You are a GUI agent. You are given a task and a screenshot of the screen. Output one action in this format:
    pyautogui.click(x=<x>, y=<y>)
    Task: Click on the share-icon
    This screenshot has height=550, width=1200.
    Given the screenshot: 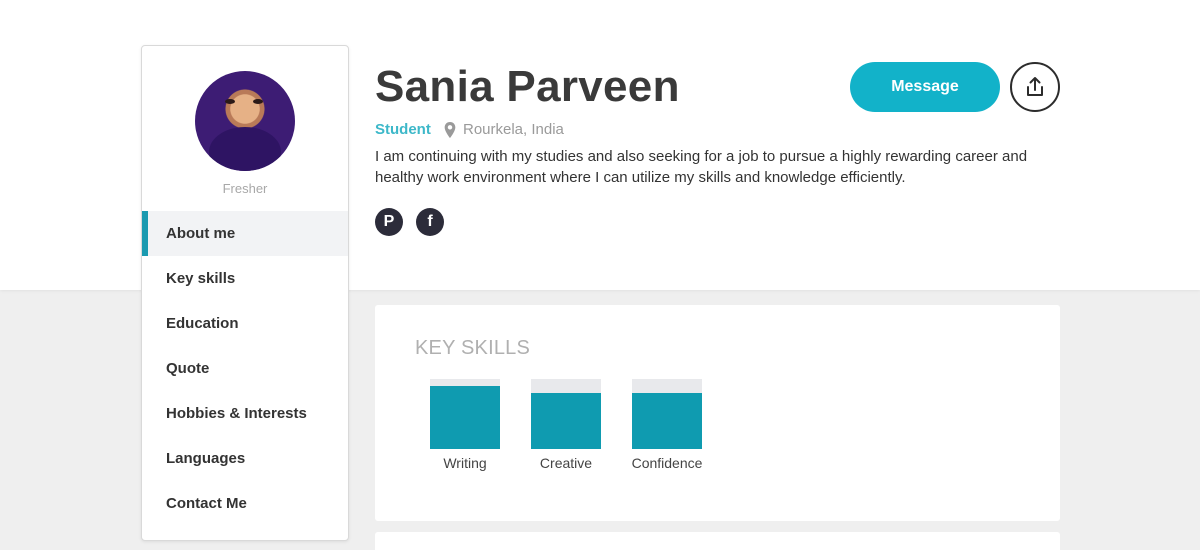 What is the action you would take?
    pyautogui.click(x=1035, y=86)
    